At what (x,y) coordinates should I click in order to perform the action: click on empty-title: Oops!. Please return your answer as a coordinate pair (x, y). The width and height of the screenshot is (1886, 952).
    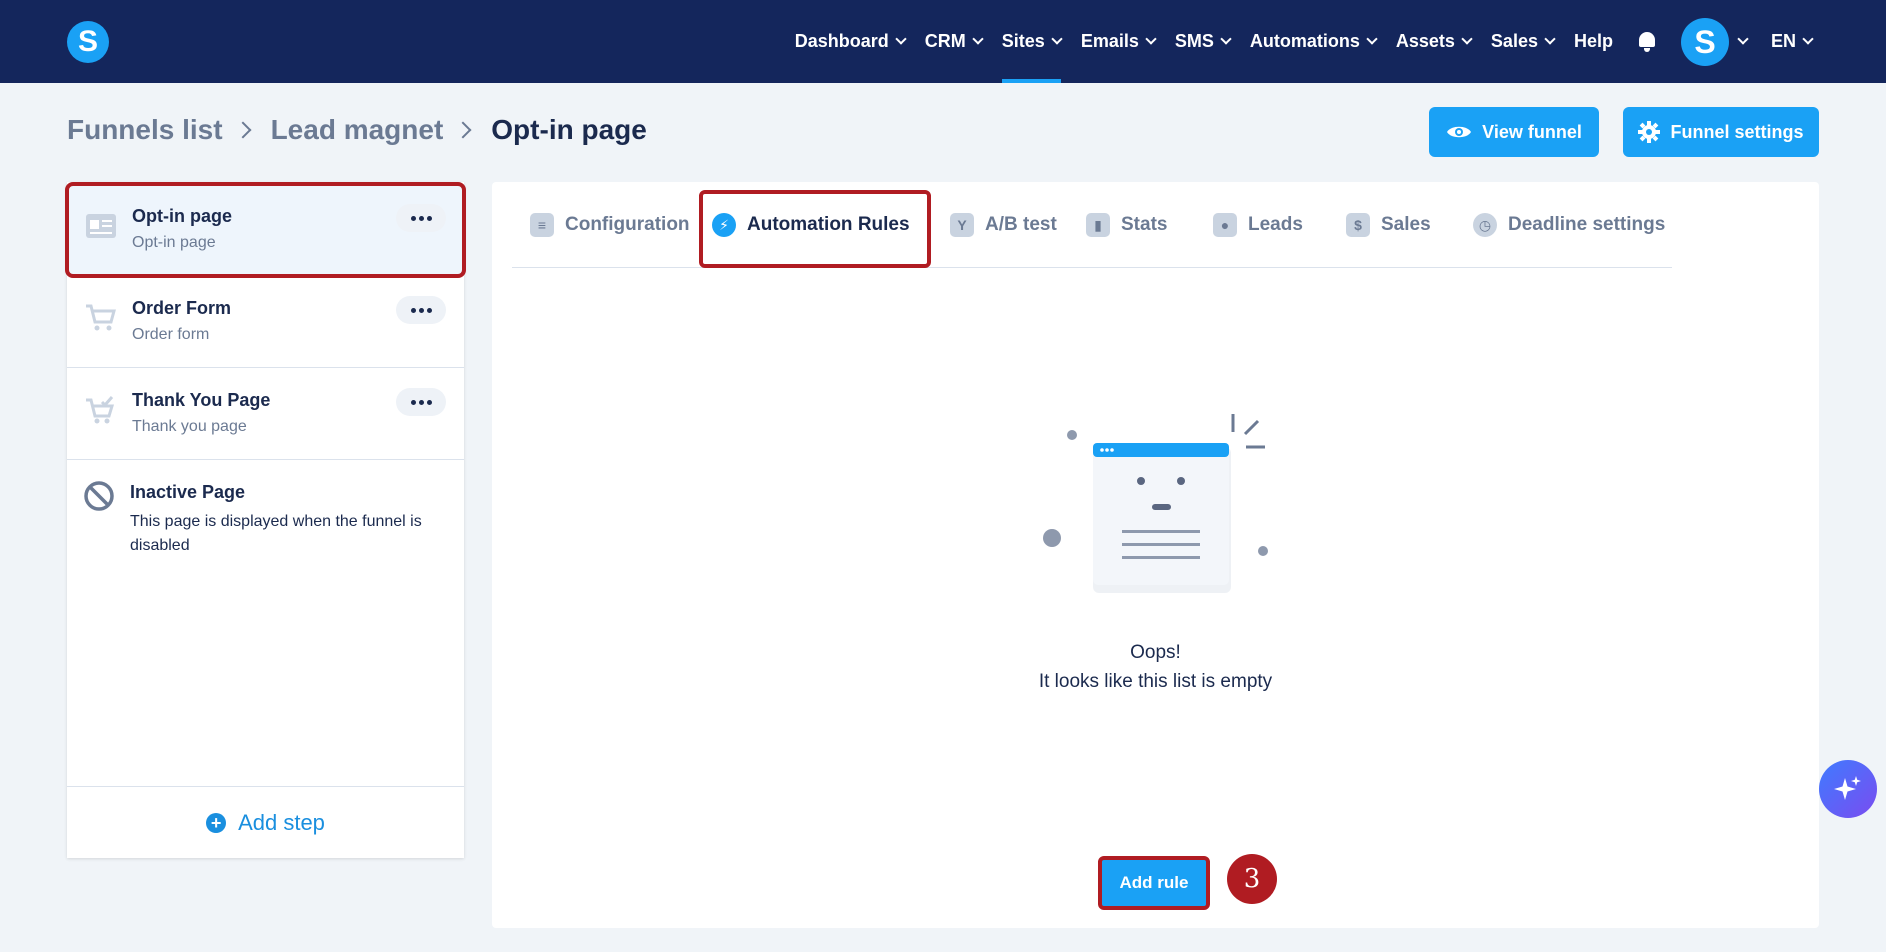
    Looking at the image, I should click on (1155, 652).